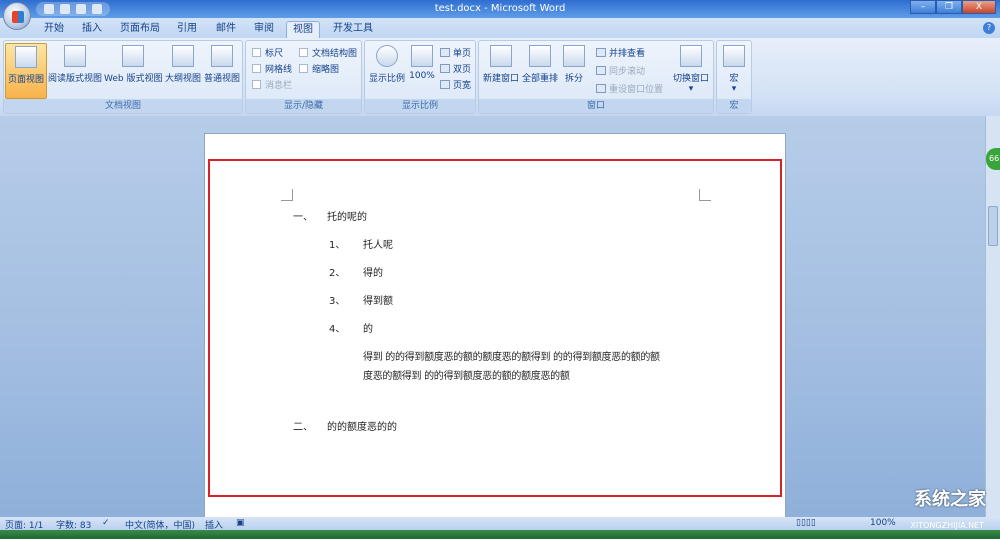  I want to click on group-show-hide: 标尺 文档结构图 网格线 缩略图 消息栏 显示/隐藏, so click(303, 77).